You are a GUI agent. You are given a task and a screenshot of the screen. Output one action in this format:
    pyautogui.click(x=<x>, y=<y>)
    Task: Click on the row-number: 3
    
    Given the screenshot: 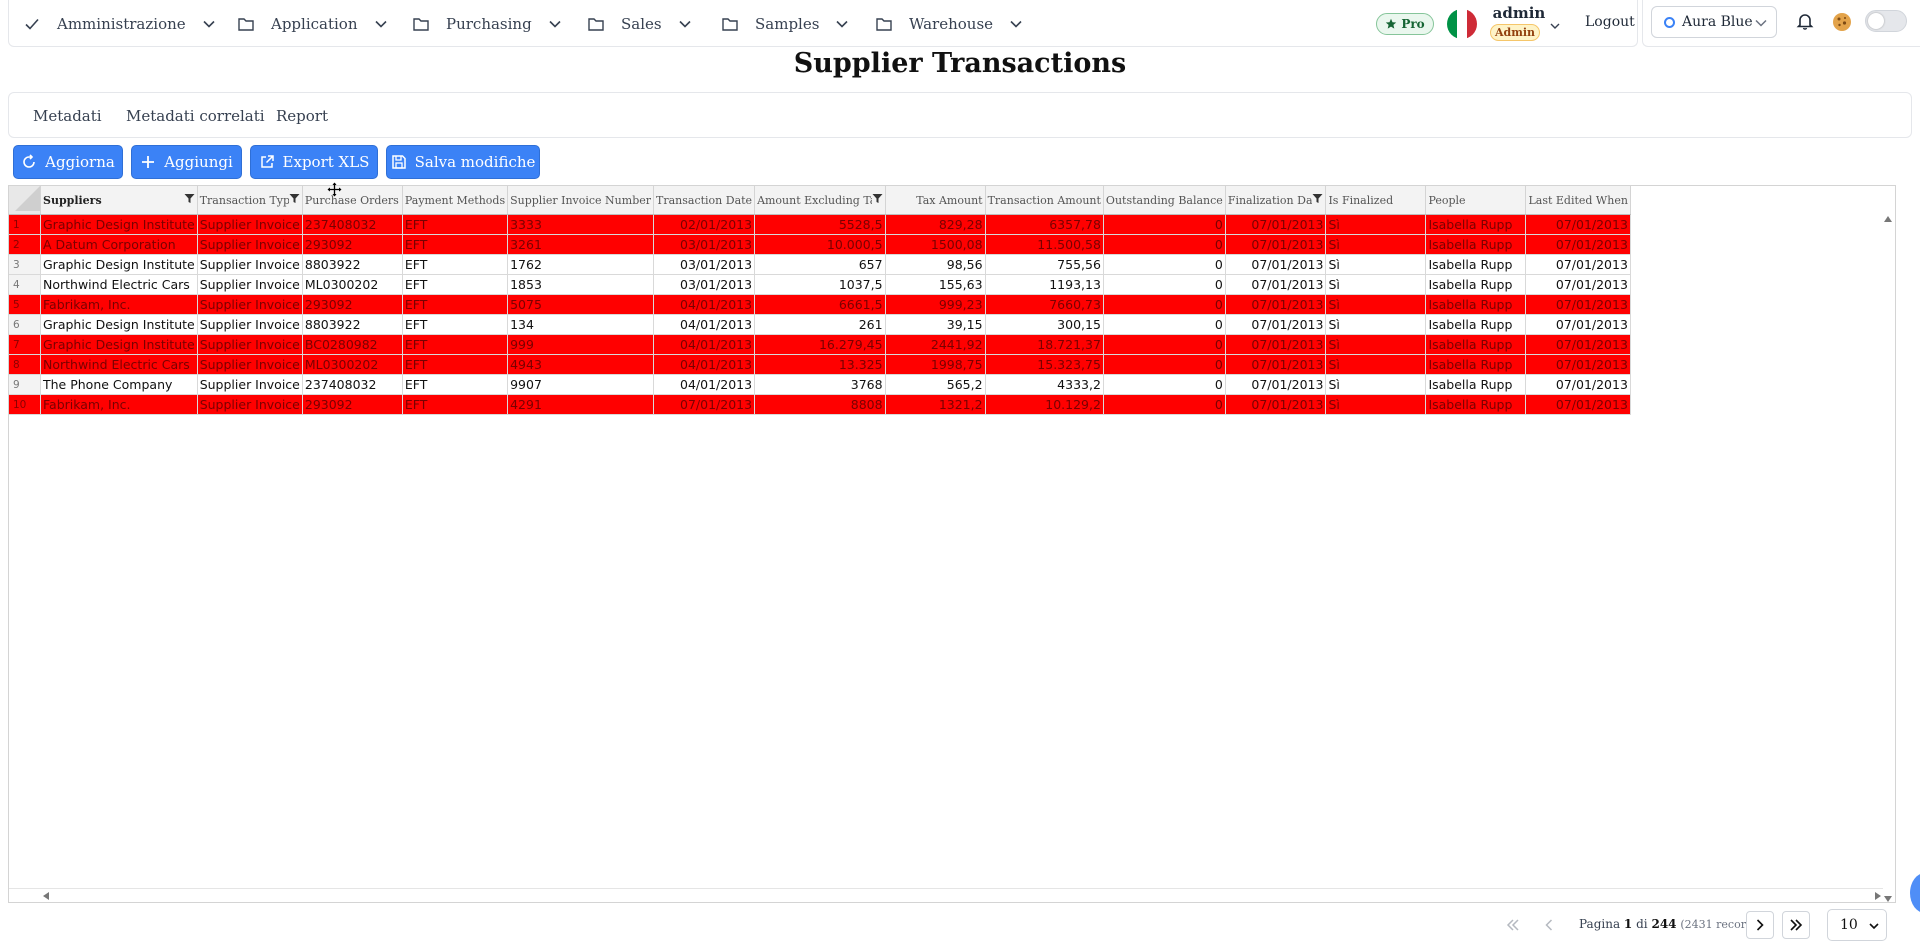 What is the action you would take?
    pyautogui.click(x=25, y=264)
    